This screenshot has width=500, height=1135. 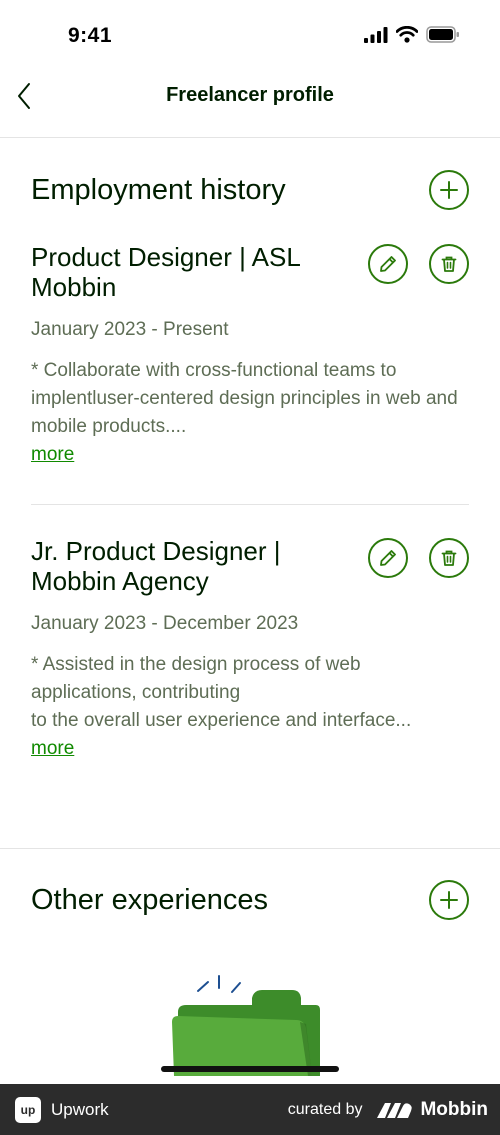 I want to click on battery-icon, so click(x=442, y=34).